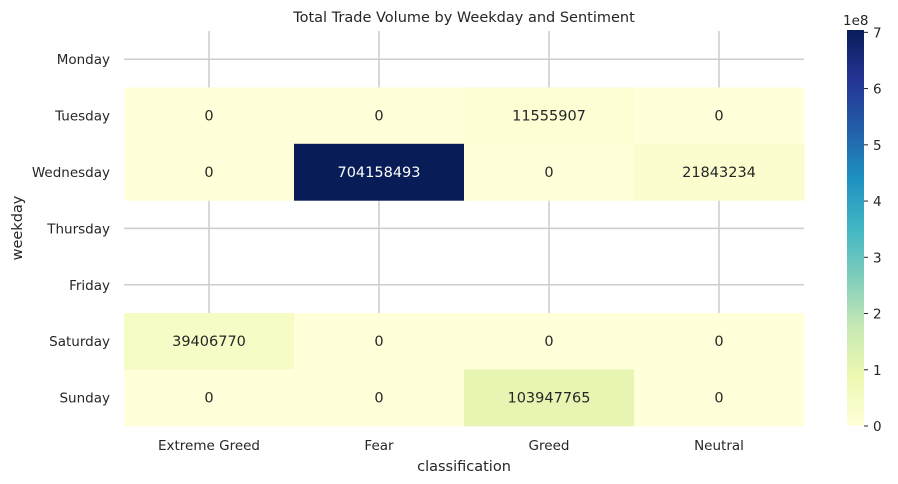 The height and width of the screenshot is (484, 898). I want to click on colorbar-tick-label: 5, so click(877, 146).